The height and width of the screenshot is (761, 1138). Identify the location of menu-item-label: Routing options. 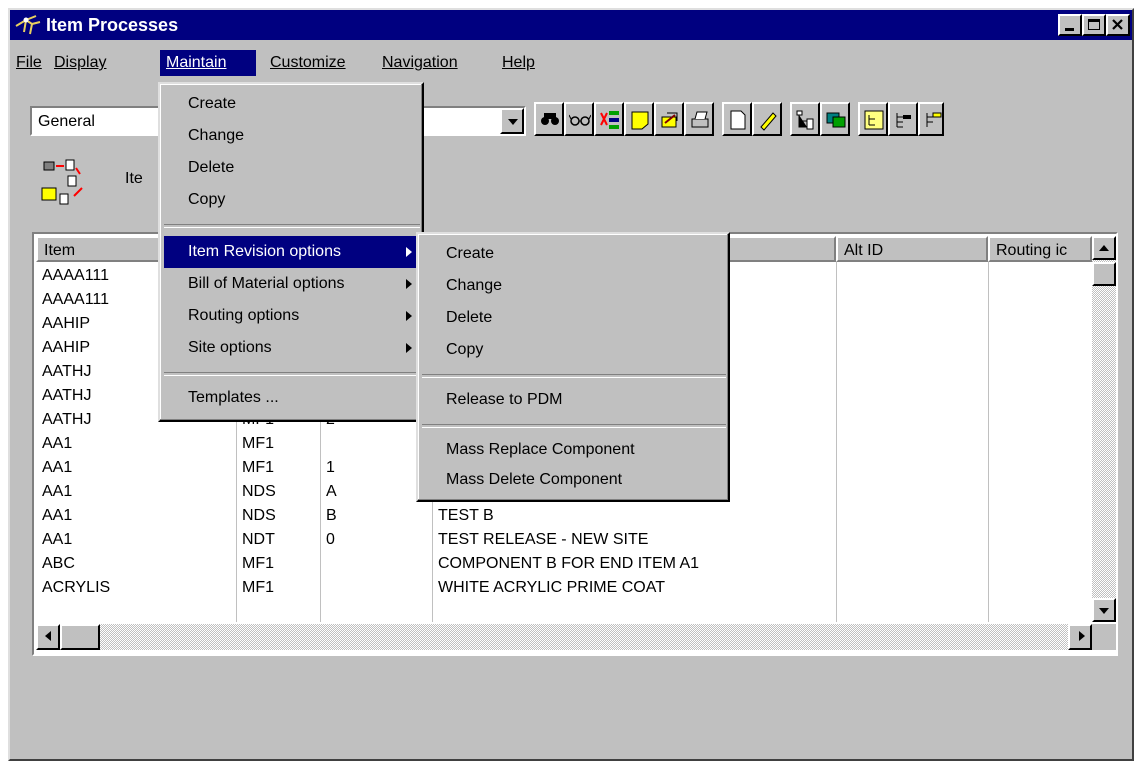
(244, 315).